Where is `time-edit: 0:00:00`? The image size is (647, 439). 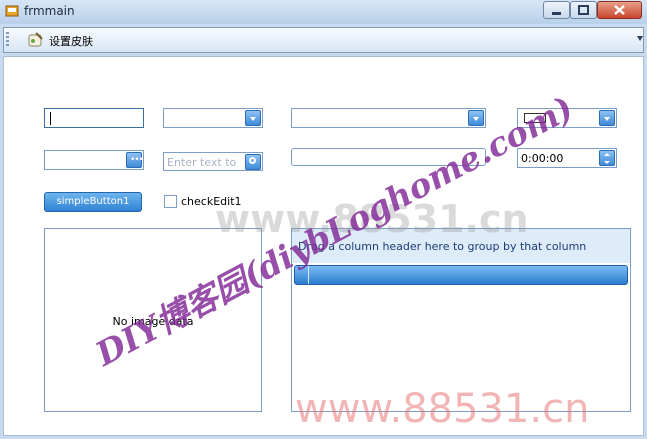
time-edit: 0:00:00 is located at coordinates (567, 158).